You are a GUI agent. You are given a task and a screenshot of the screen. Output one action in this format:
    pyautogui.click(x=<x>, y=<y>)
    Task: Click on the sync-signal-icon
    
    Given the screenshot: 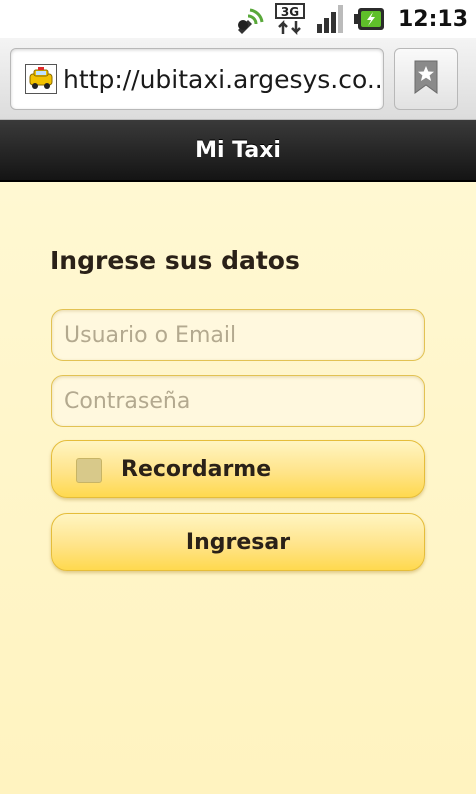 What is the action you would take?
    pyautogui.click(x=250, y=19)
    